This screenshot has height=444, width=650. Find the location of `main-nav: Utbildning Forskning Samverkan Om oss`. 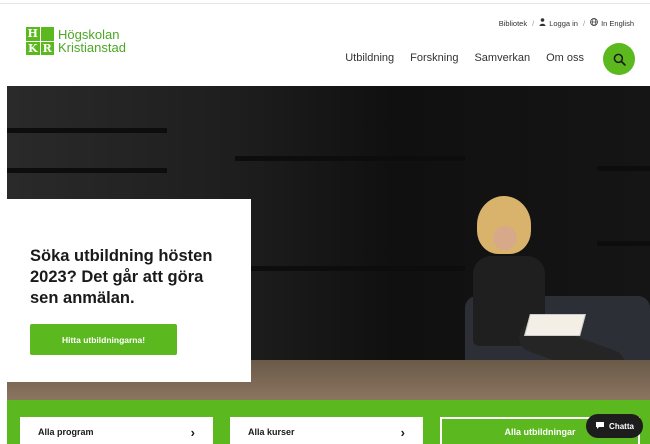

main-nav: Utbildning Forskning Samverkan Om oss is located at coordinates (456, 58).